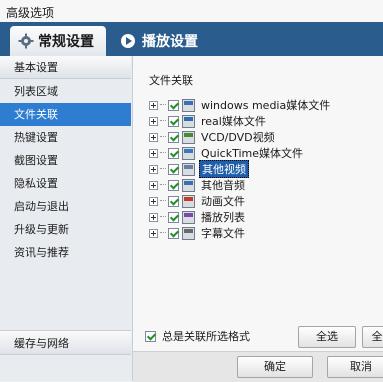 This screenshot has height=382, width=383. I want to click on sidebar-item-cache-network: 缓存与网络, so click(65, 342).